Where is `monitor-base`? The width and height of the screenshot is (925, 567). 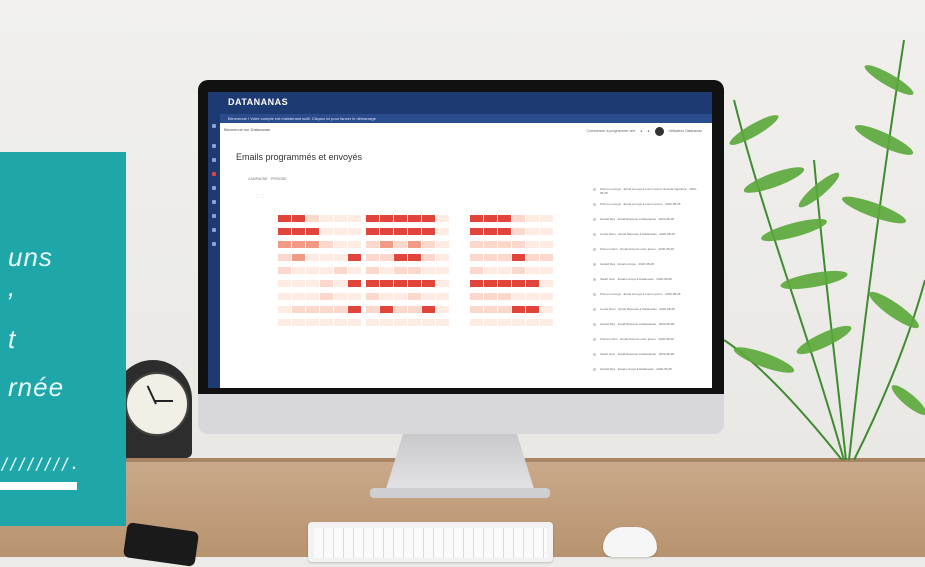 monitor-base is located at coordinates (460, 493).